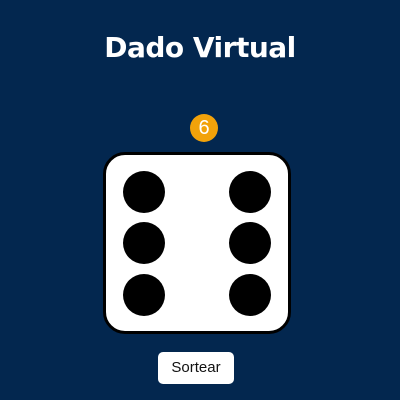 The image size is (400, 400). What do you see at coordinates (196, 368) in the screenshot?
I see `roll-button: Sortear` at bounding box center [196, 368].